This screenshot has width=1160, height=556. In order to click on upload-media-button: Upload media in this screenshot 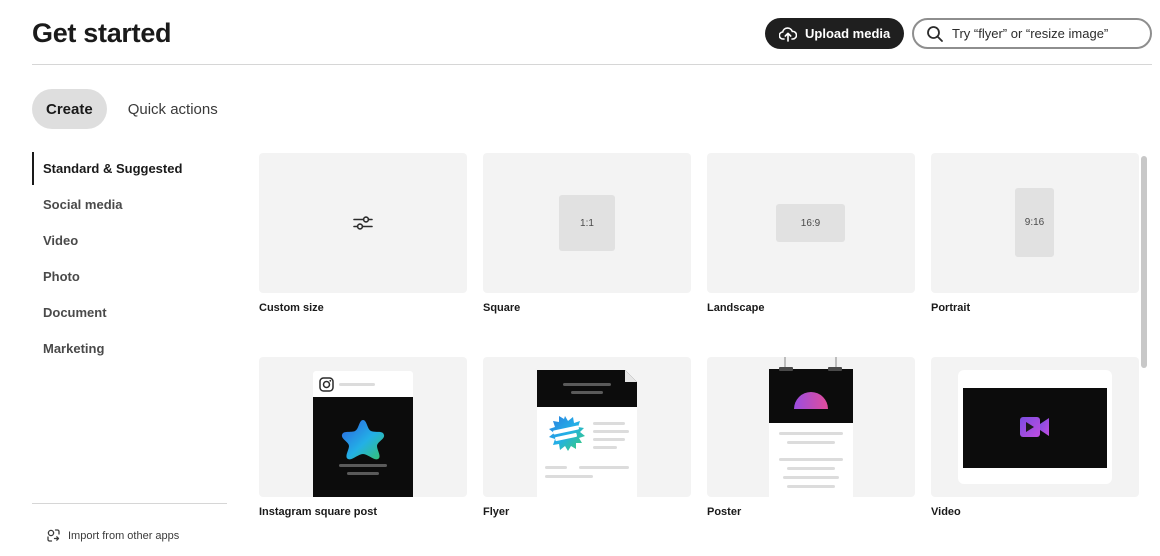, I will do `click(834, 33)`.